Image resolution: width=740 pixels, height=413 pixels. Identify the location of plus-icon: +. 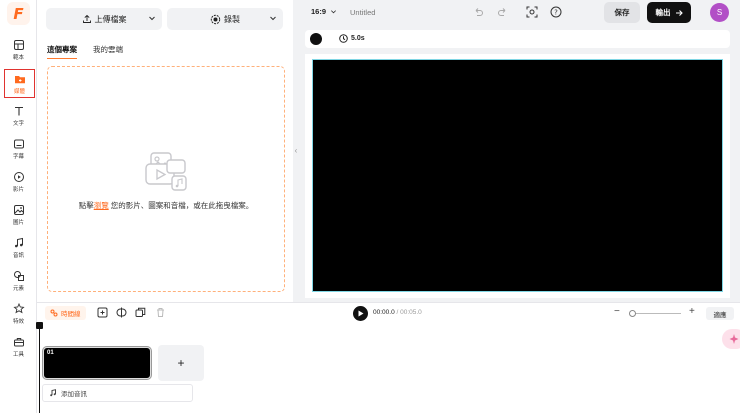
(181, 363).